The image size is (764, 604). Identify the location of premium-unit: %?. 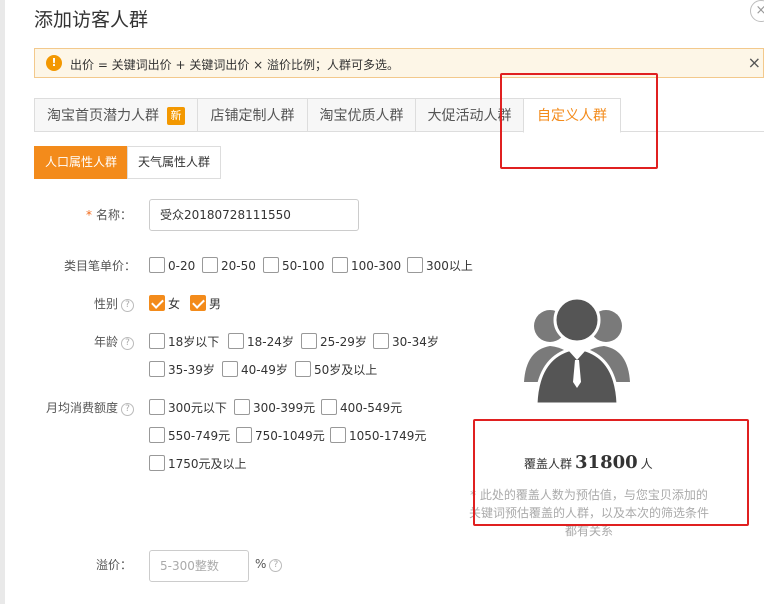
(269, 564).